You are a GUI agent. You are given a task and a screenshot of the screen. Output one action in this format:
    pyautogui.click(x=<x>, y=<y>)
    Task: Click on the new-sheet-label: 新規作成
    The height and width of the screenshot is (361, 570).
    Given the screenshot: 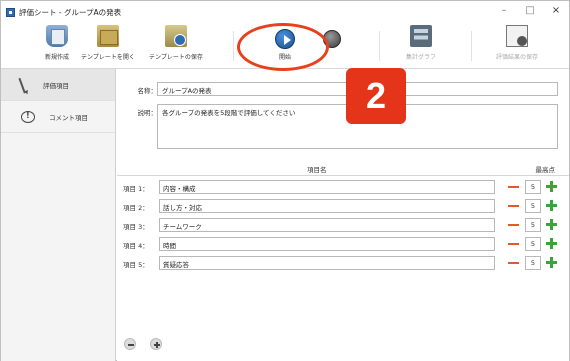 What is the action you would take?
    pyautogui.click(x=57, y=57)
    